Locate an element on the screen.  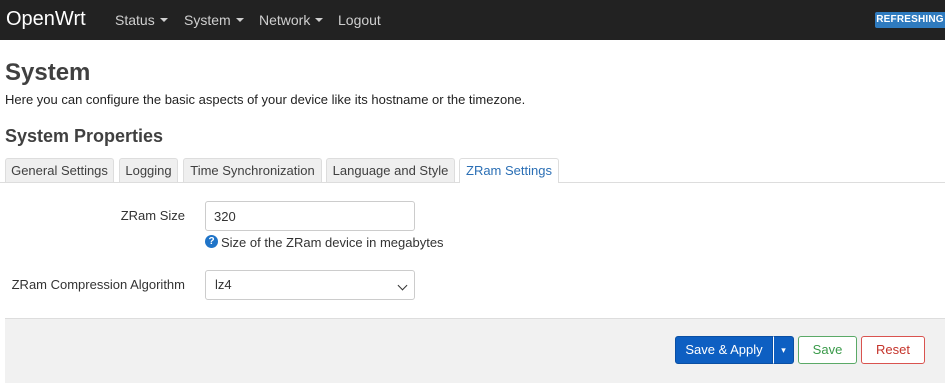
tab-zram-settings: ZRam Settings is located at coordinates (509, 170).